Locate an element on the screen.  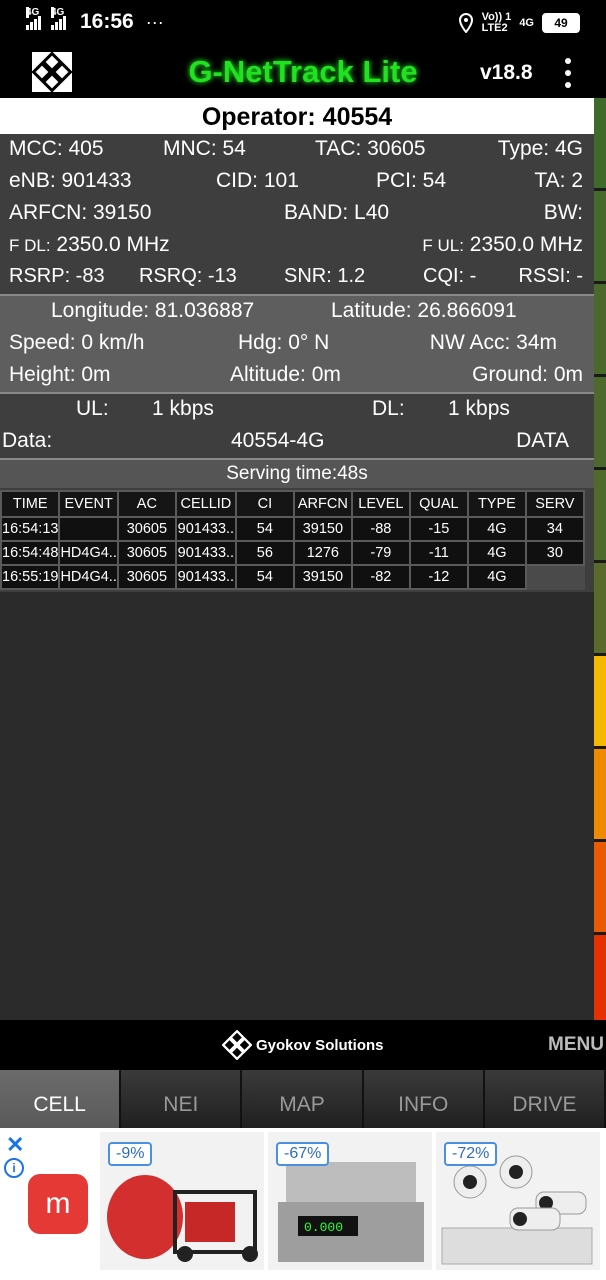
rsrp: RSRP: -83 is located at coordinates (57, 276).